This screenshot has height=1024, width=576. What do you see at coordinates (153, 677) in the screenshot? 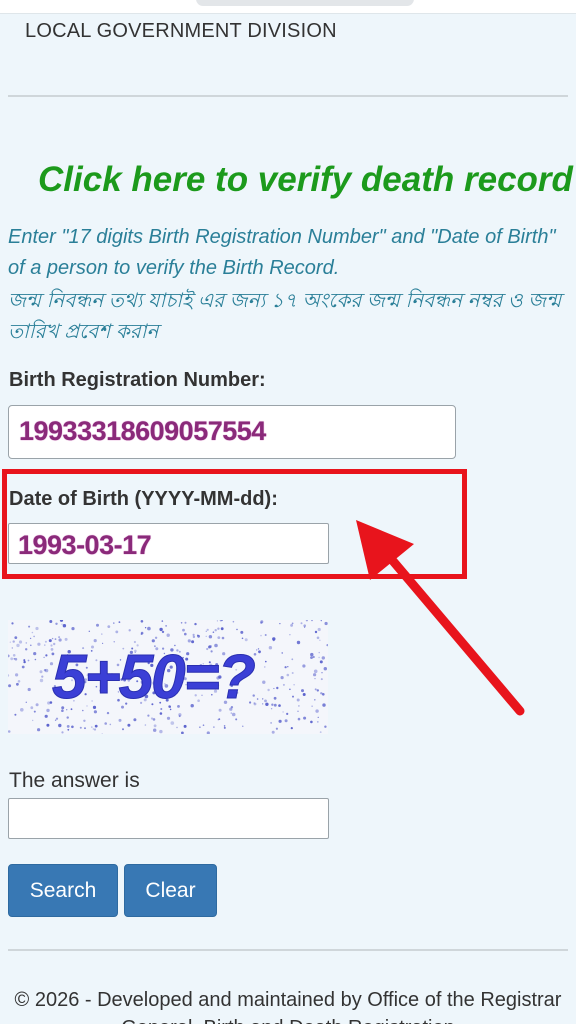
I see `captcha-text: 5+50=?` at bounding box center [153, 677].